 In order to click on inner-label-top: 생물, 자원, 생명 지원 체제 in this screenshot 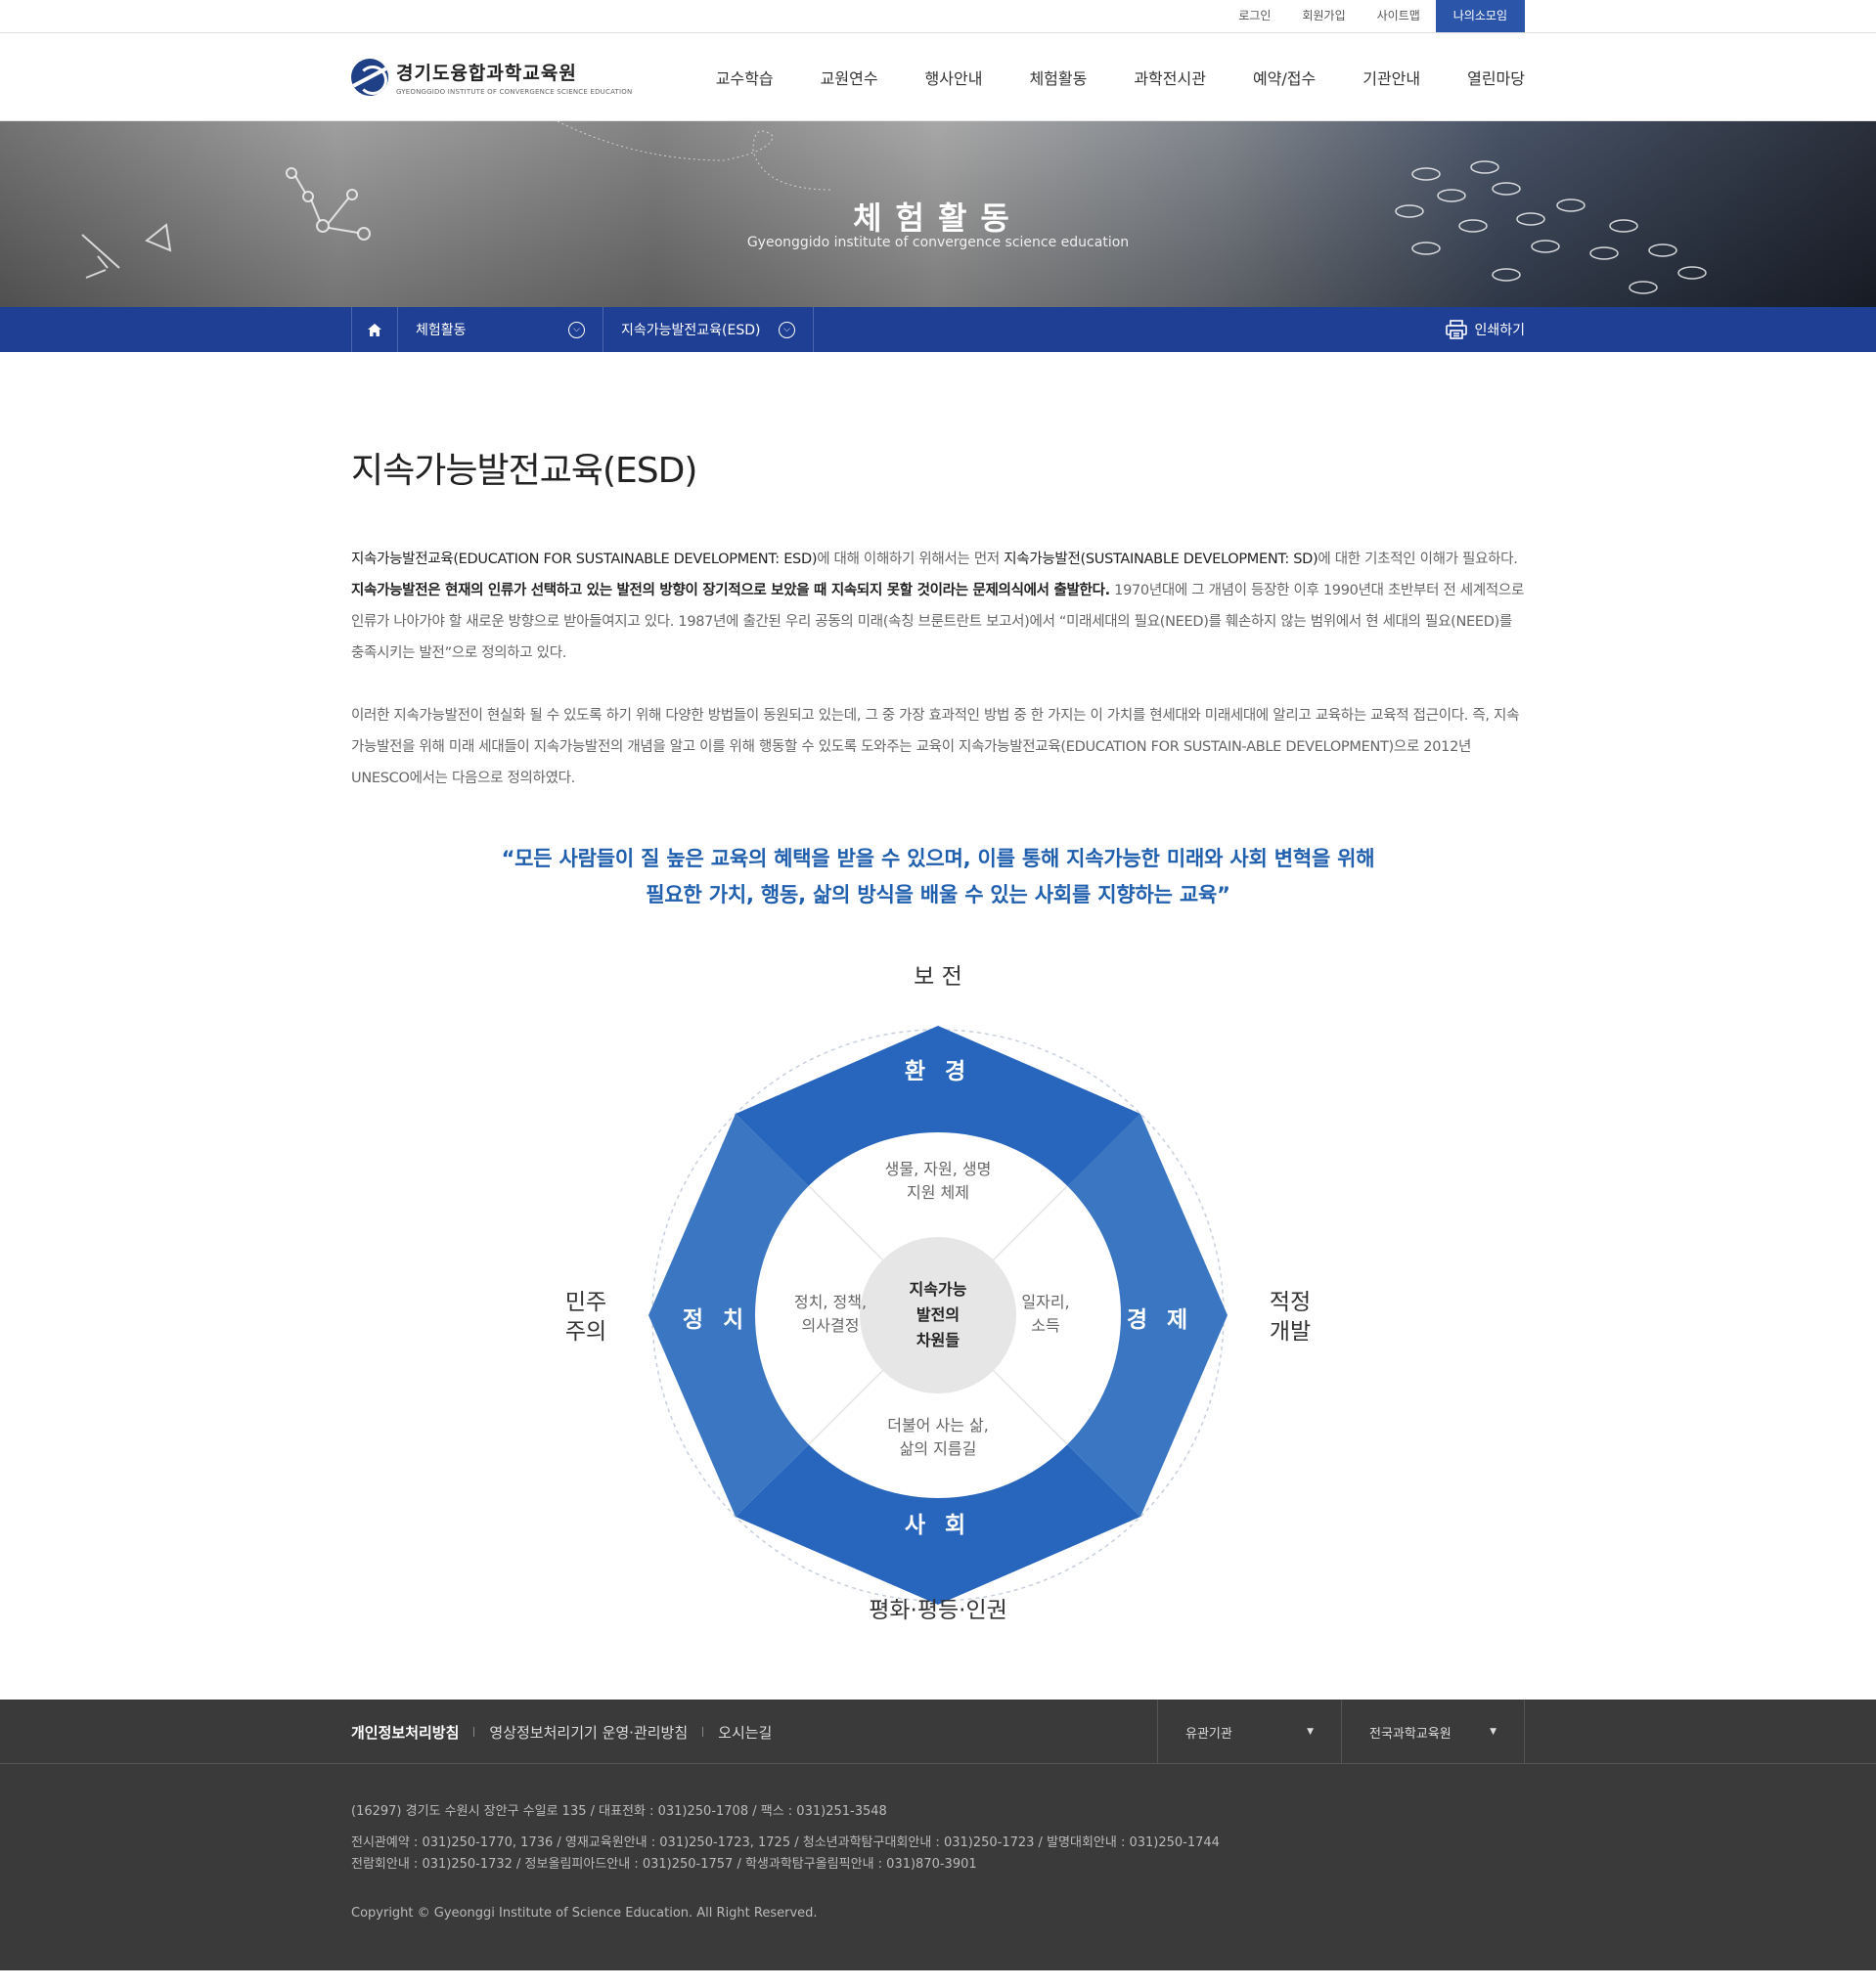, I will do `click(938, 1181)`.